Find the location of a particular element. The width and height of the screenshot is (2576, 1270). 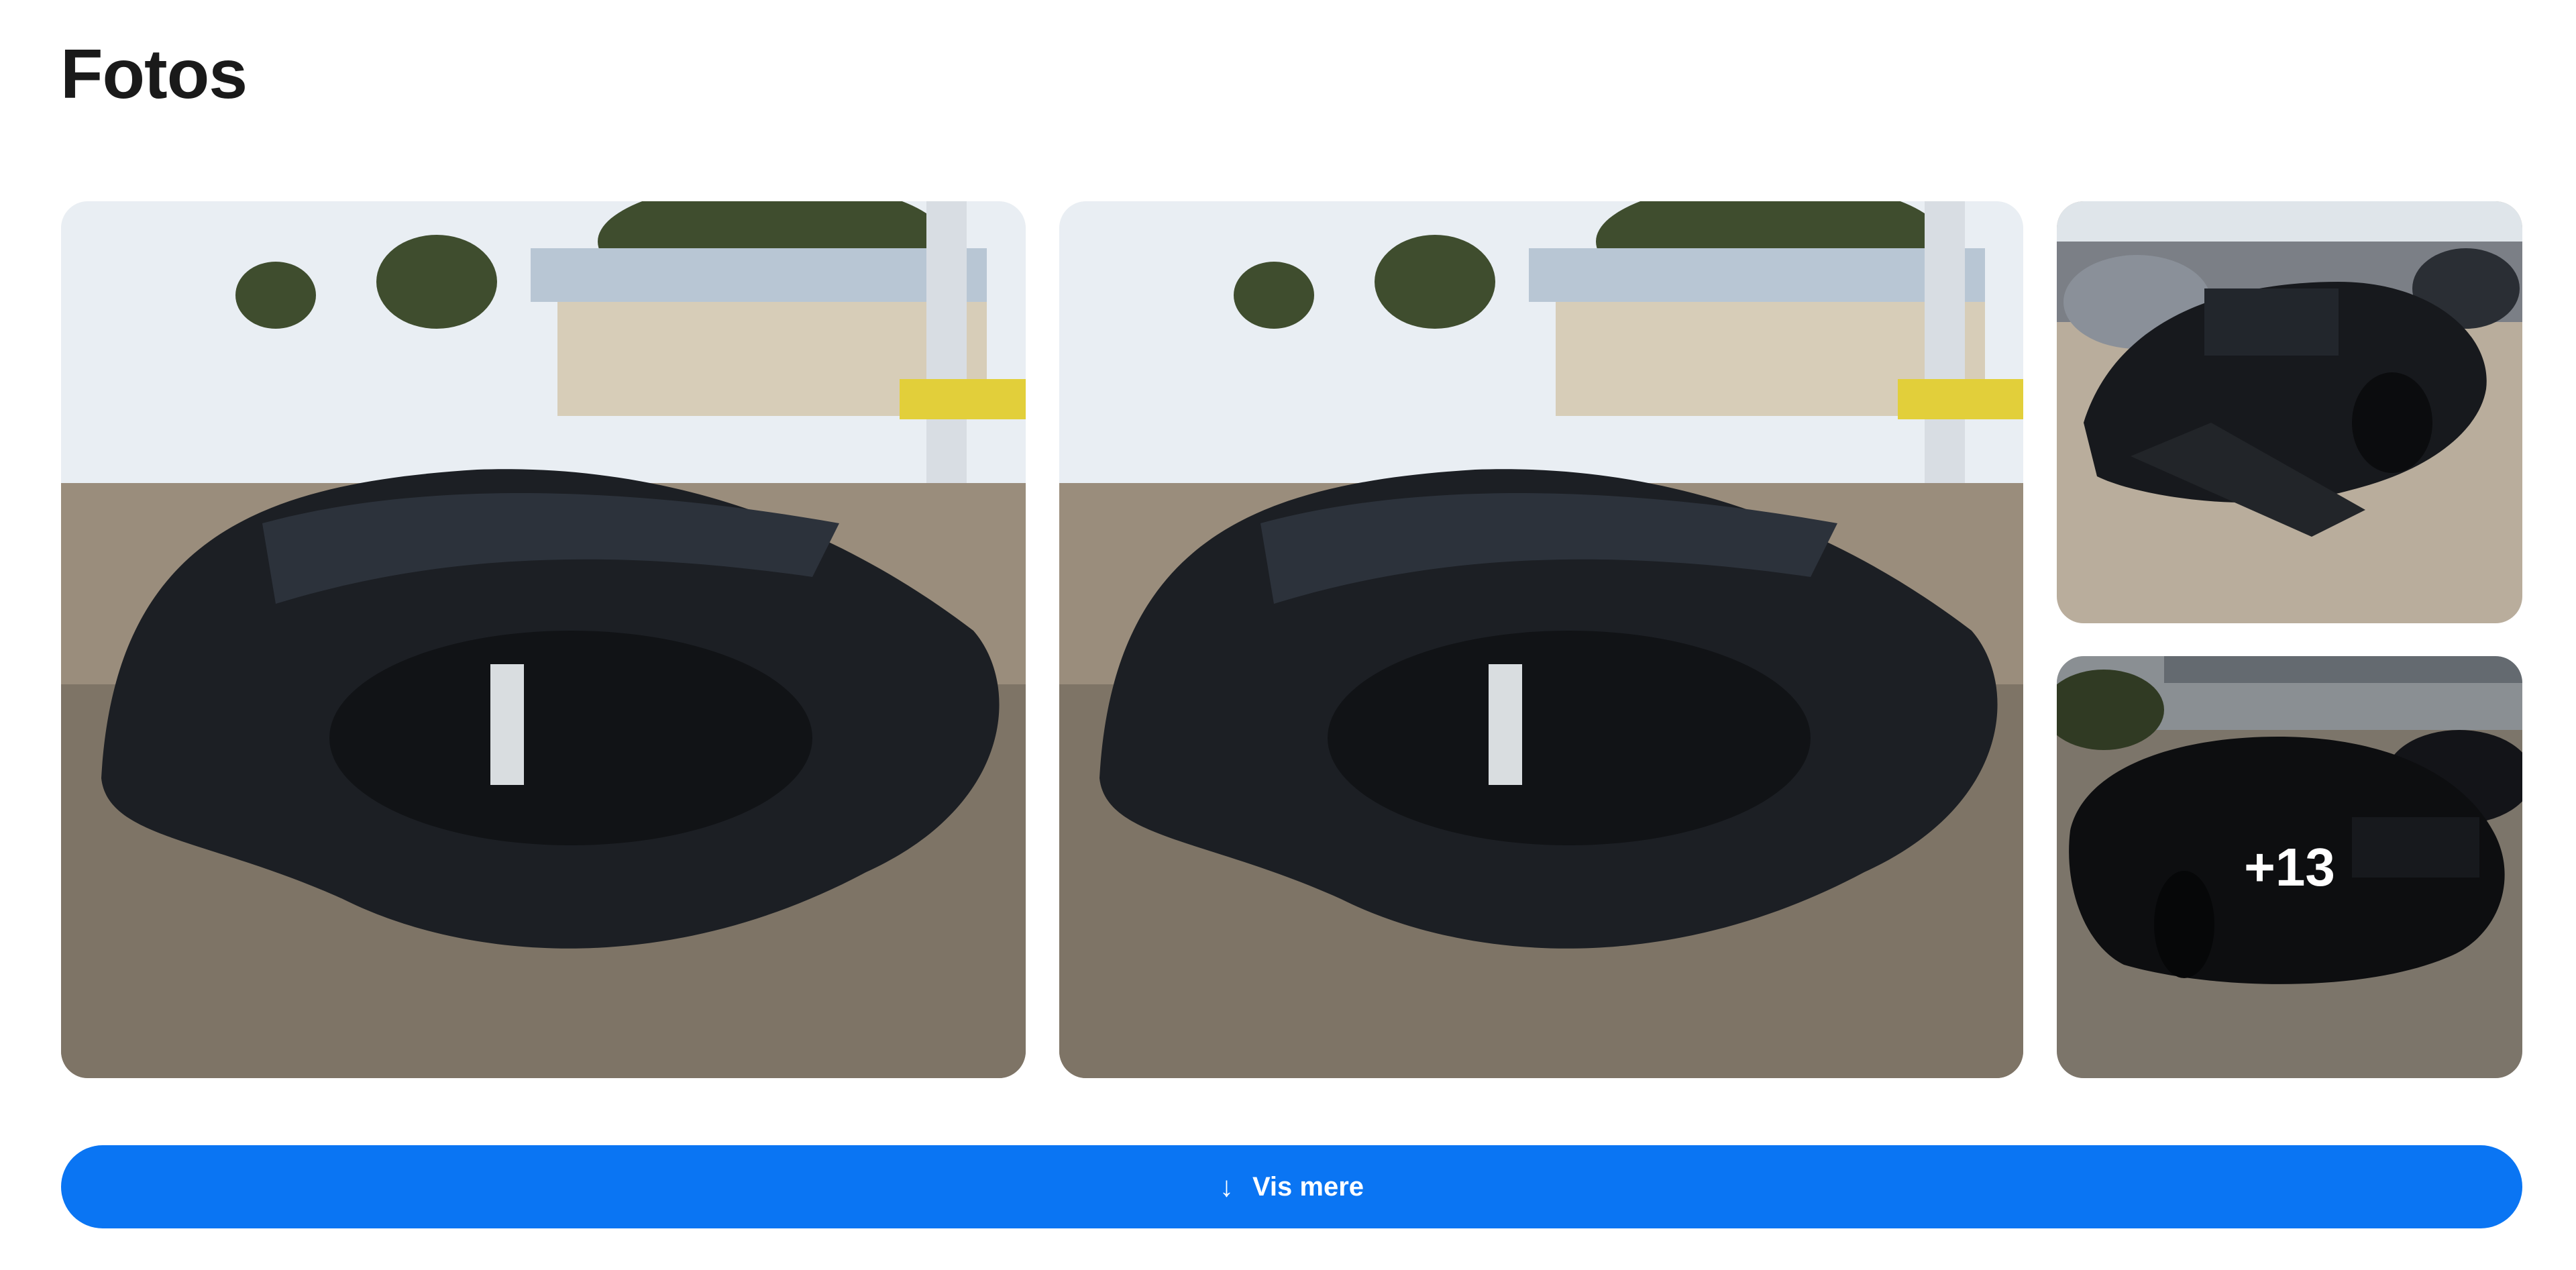

show-more-label: Vis mere is located at coordinates (1308, 1186).